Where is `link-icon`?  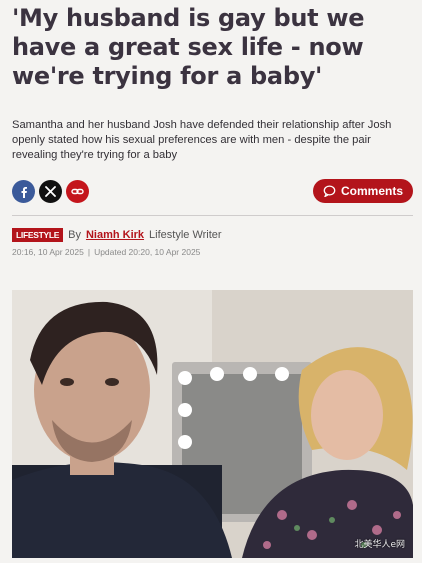 link-icon is located at coordinates (77, 191).